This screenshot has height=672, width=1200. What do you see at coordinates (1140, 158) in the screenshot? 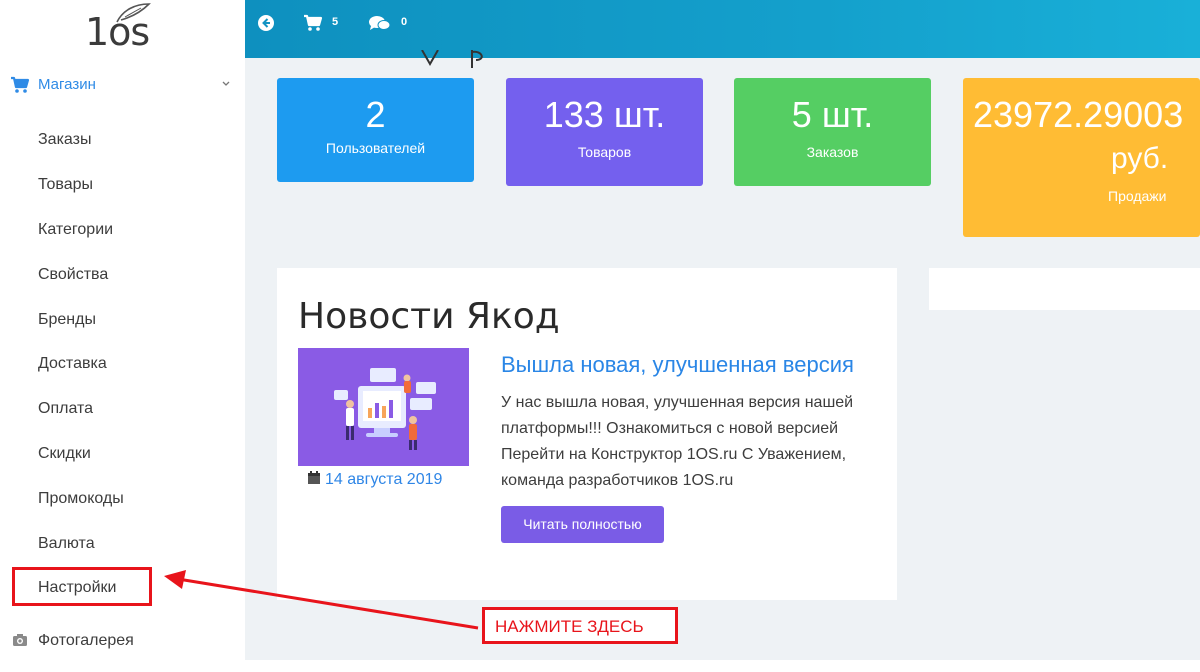
I see `stat-unit: руб.` at bounding box center [1140, 158].